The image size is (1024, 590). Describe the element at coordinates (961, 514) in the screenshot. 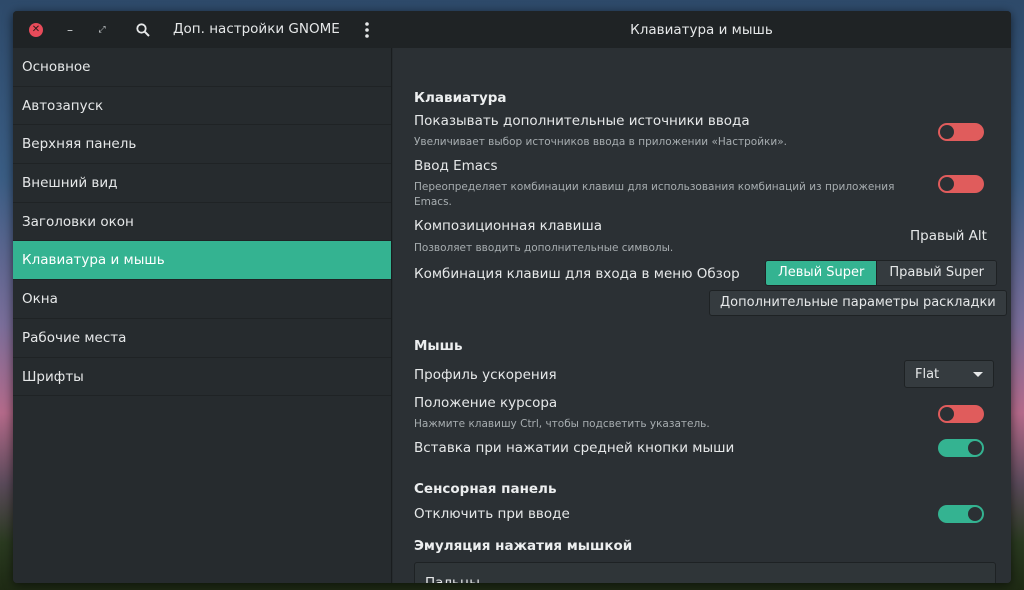

I see `disable-while-typing-switch` at that location.